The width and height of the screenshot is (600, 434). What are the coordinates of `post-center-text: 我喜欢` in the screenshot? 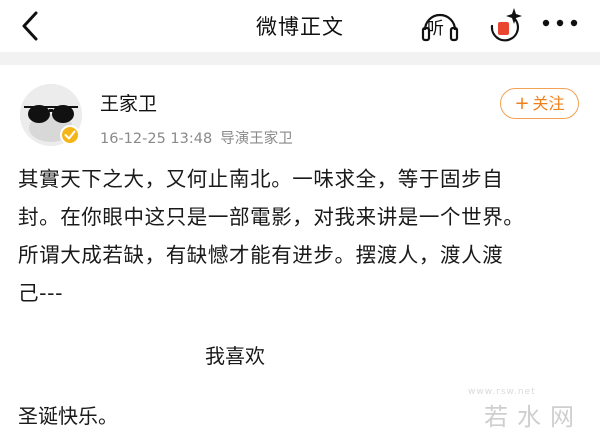 It's located at (235, 356).